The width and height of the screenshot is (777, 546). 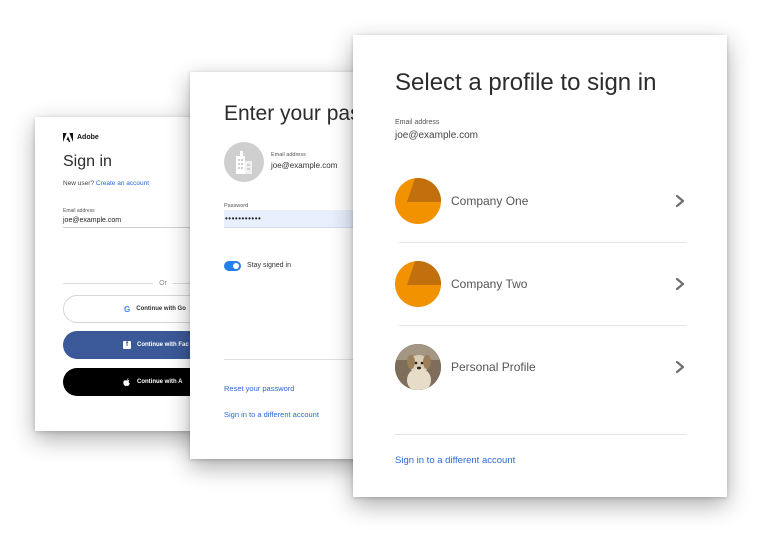 I want to click on adobe-logo-icon, so click(x=68, y=137).